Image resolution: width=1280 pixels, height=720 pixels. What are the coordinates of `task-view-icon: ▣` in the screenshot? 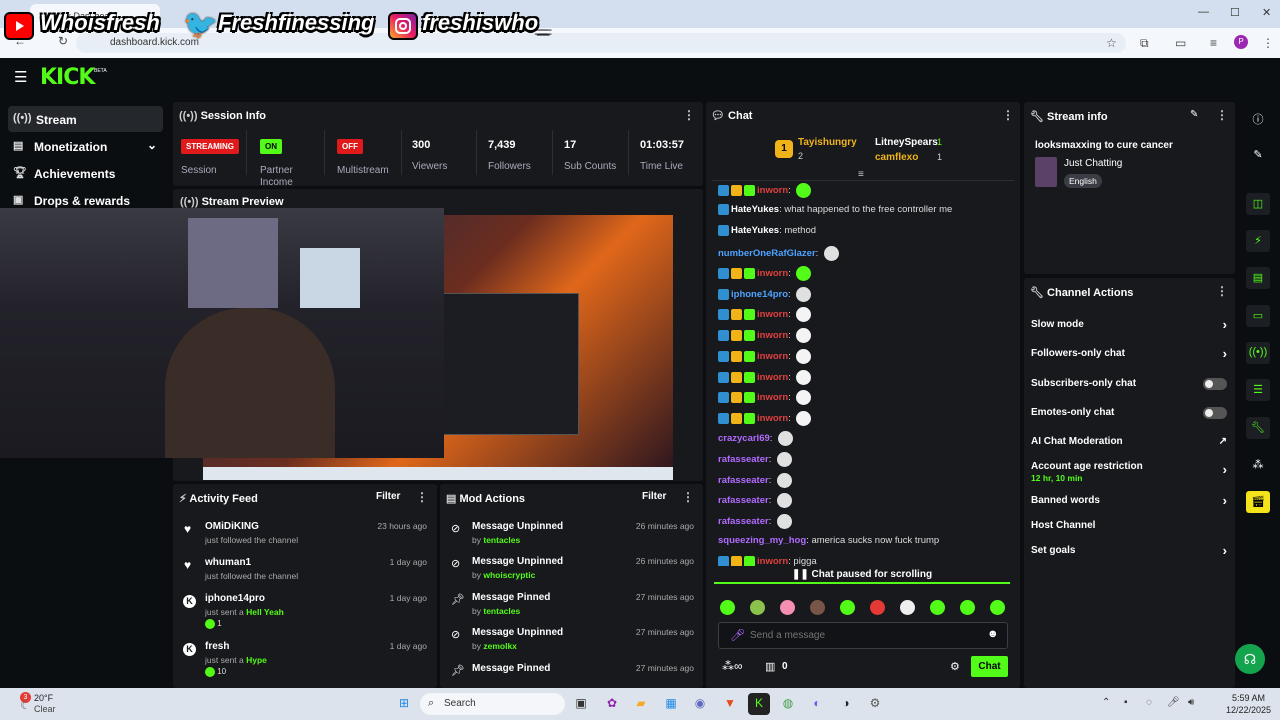 It's located at (581, 704).